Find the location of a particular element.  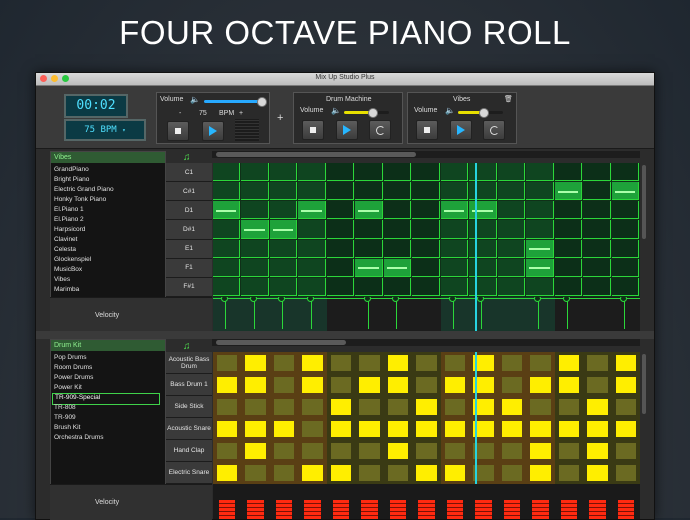

drum-kit-item: Power Drums is located at coordinates (106, 378).